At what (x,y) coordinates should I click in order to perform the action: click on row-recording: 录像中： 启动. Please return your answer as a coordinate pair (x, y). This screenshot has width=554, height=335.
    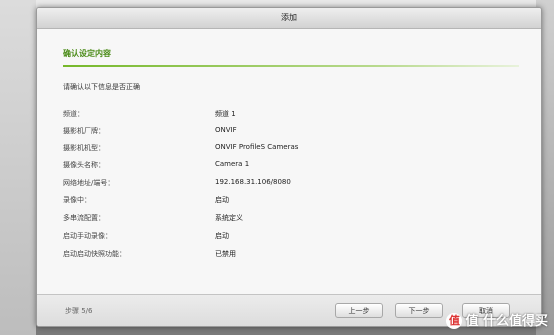
    Looking at the image, I should click on (287, 202).